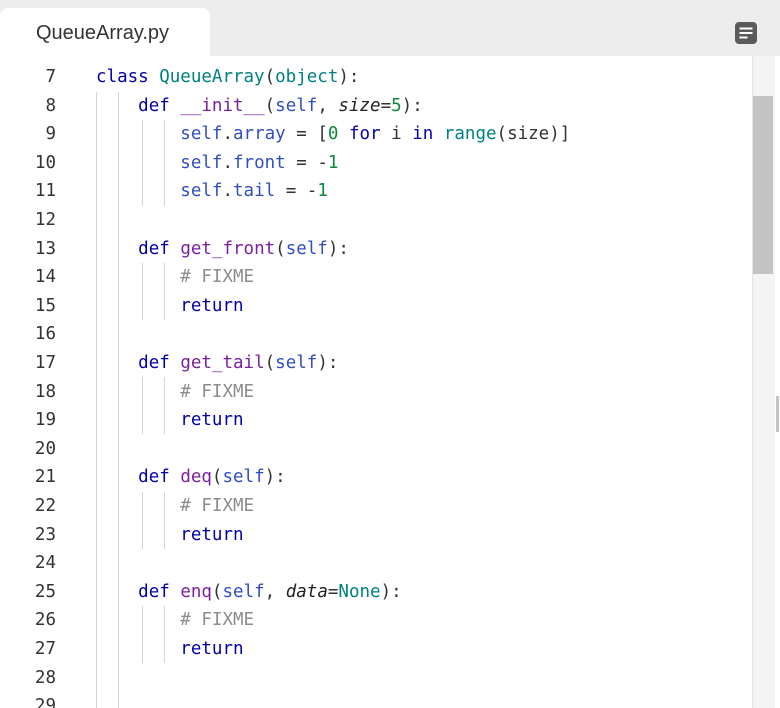 The image size is (780, 708). Describe the element at coordinates (50, 134) in the screenshot. I see `line-number: 9` at that location.